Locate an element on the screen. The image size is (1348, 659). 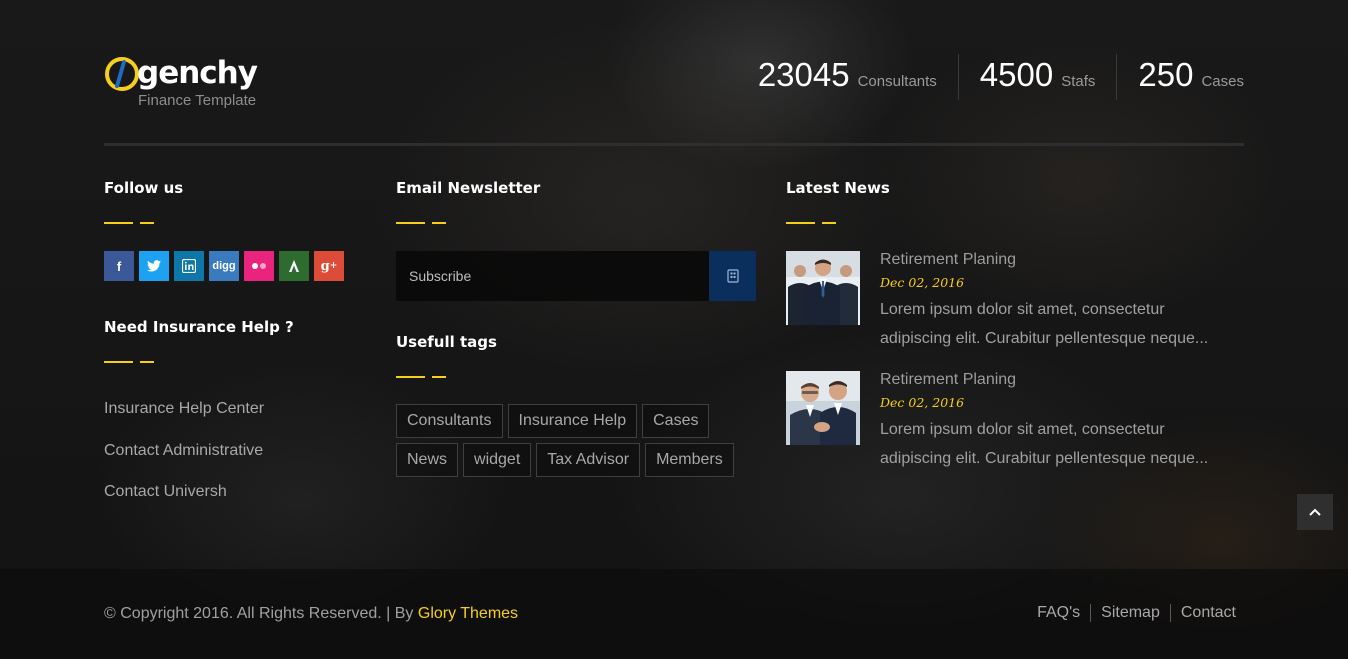
stat-number: 250 is located at coordinates (1166, 74).